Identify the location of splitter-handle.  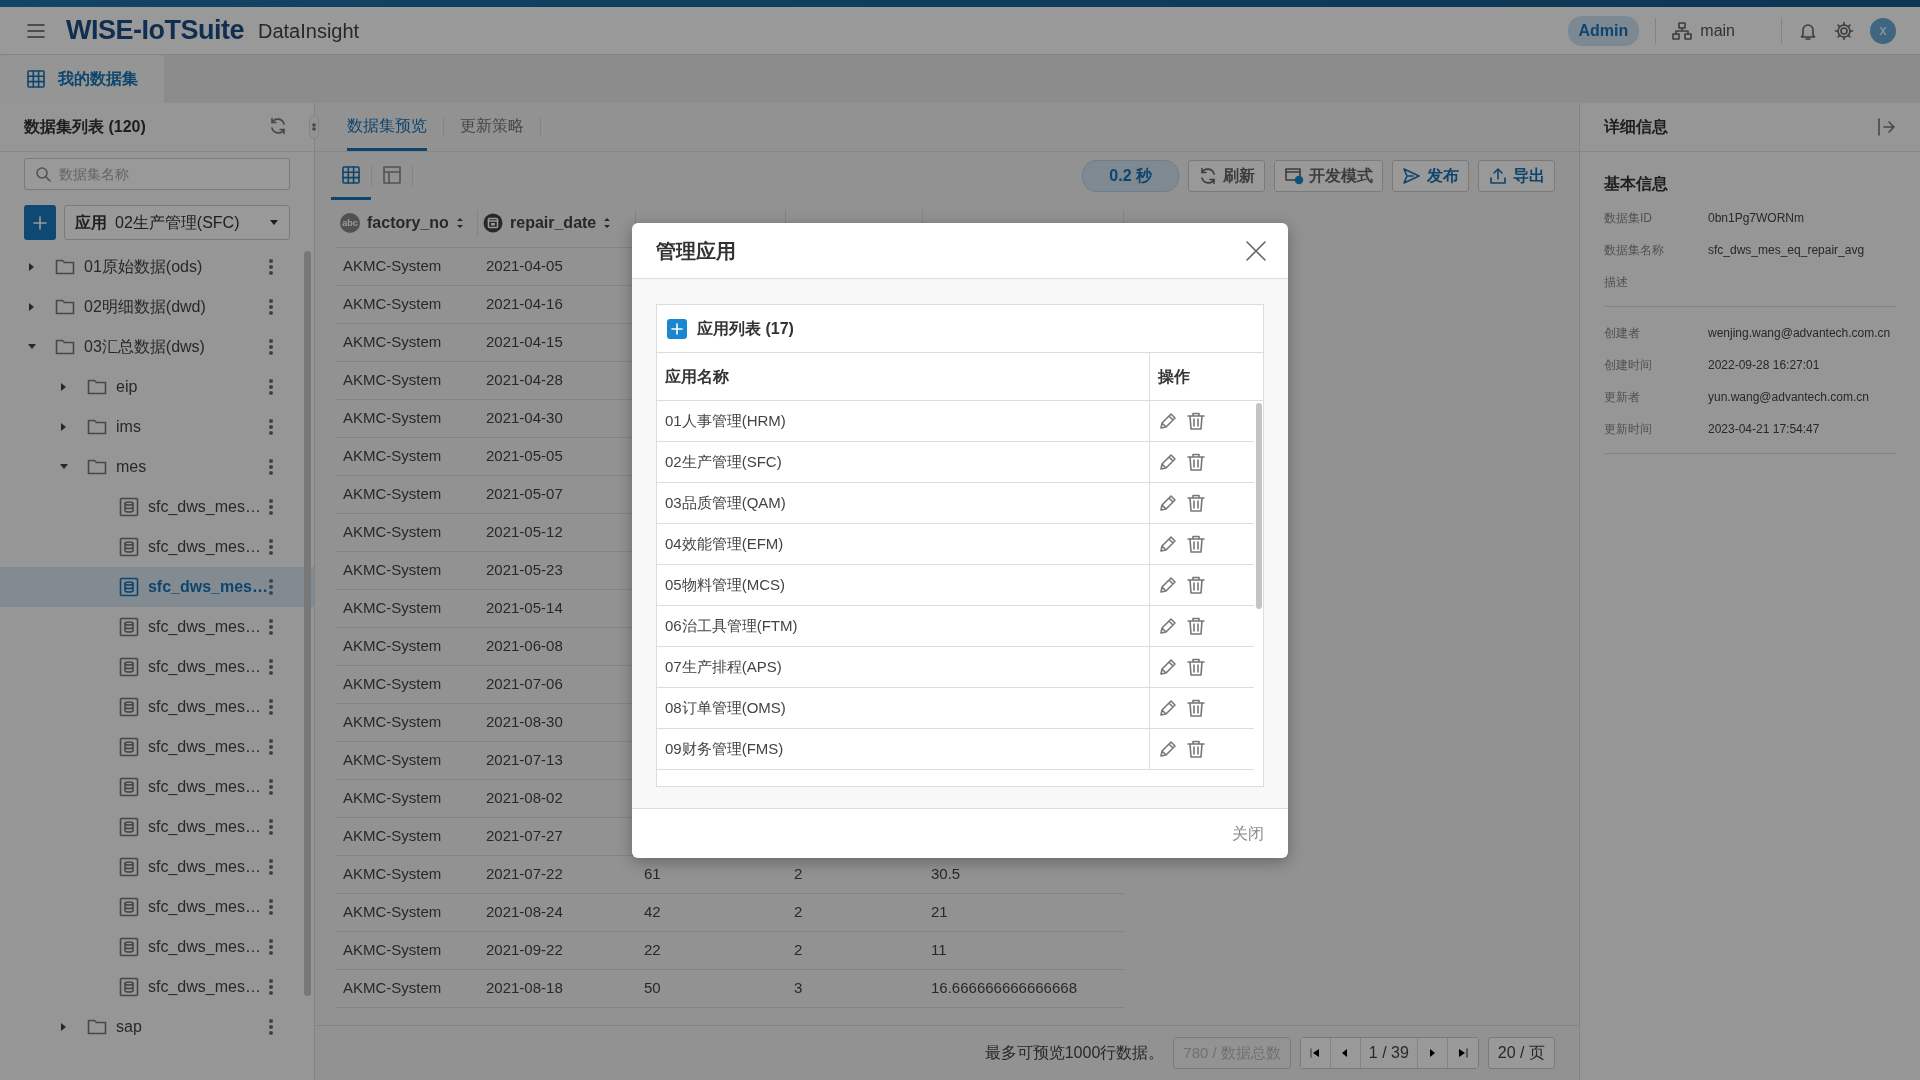
(314, 127).